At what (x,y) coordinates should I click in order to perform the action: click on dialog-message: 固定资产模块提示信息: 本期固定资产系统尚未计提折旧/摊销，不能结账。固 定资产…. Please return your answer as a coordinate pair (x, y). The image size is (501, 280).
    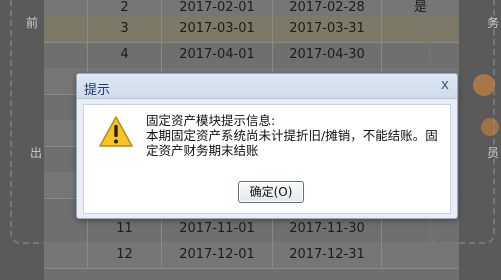
    Looking at the image, I should click on (292, 135).